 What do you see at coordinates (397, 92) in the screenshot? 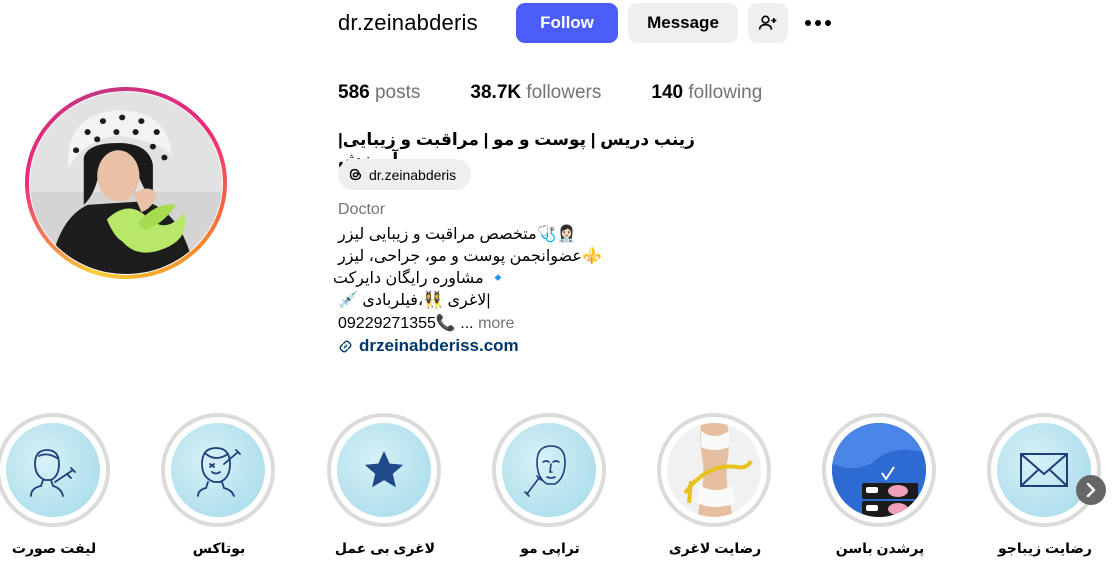
I see `posts-label: posts` at bounding box center [397, 92].